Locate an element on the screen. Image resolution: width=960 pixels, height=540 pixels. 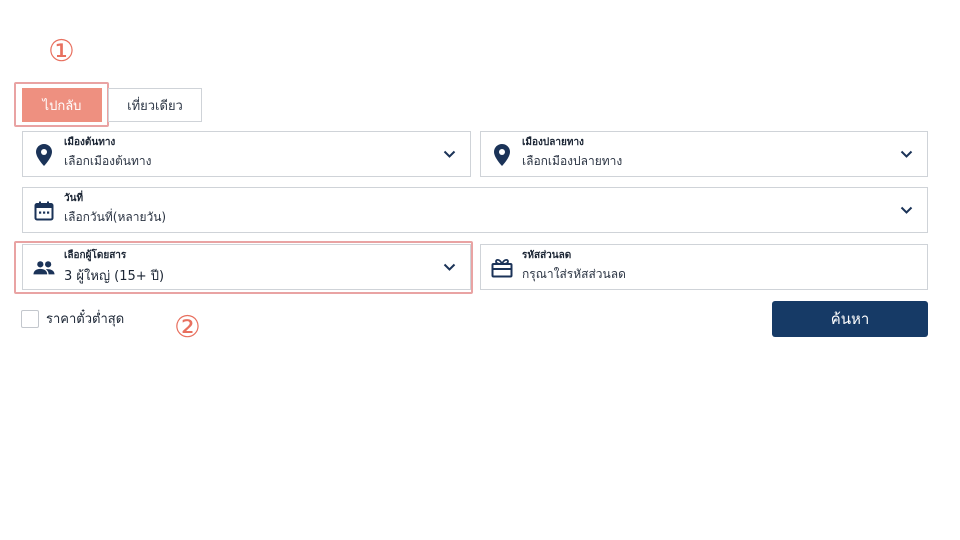
tab-oneway: เที่ยวเดียว is located at coordinates (155, 105).